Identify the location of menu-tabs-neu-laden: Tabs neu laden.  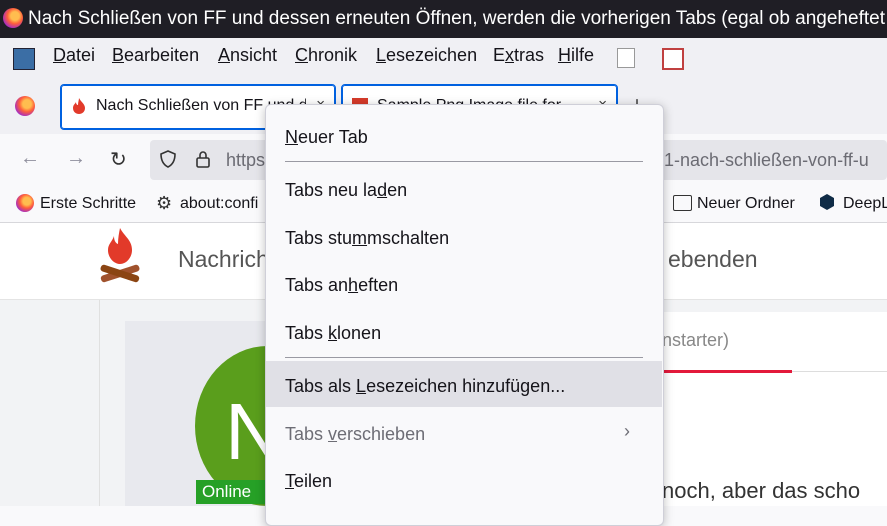
(346, 190).